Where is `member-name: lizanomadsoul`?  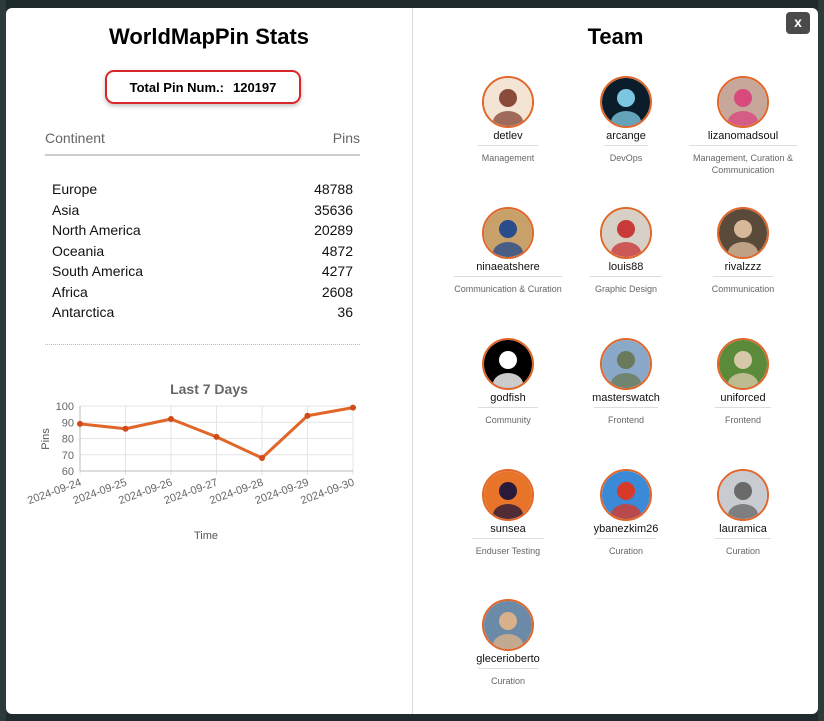
member-name: lizanomadsoul is located at coordinates (743, 136).